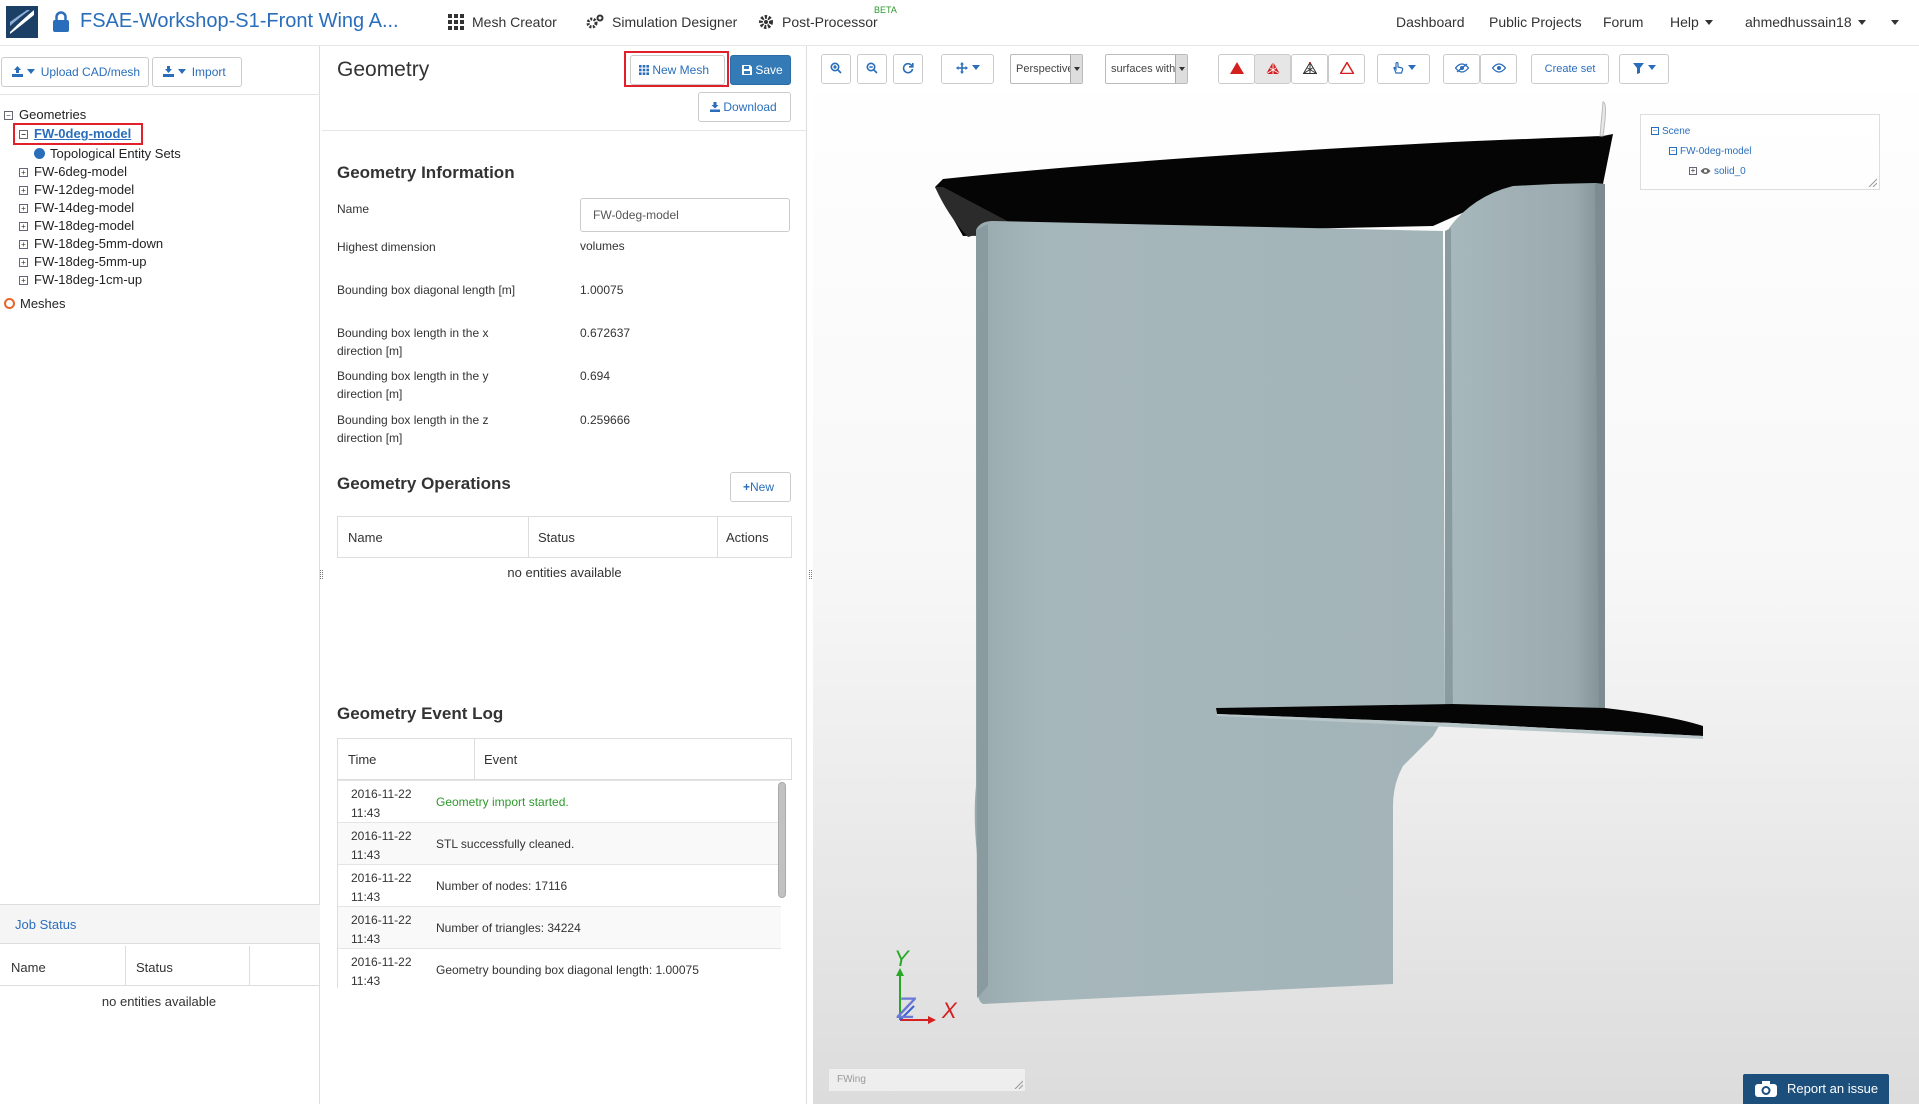 Image resolution: width=1919 pixels, height=1104 pixels. Describe the element at coordinates (661, 22) in the screenshot. I see `nav-simulation-designer: Simulation Designer` at that location.